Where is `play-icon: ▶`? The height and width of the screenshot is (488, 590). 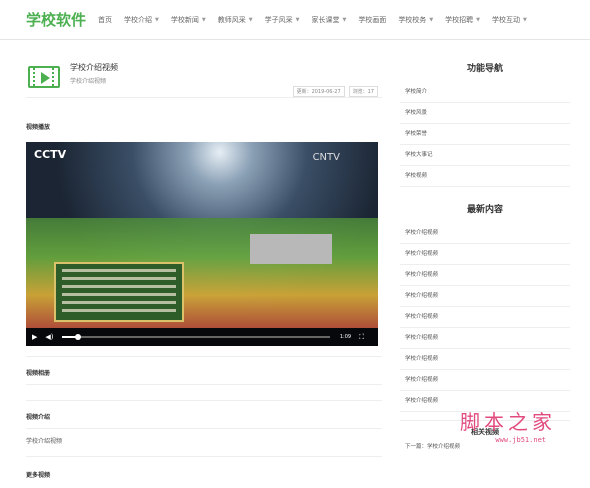 play-icon: ▶ is located at coordinates (34, 337).